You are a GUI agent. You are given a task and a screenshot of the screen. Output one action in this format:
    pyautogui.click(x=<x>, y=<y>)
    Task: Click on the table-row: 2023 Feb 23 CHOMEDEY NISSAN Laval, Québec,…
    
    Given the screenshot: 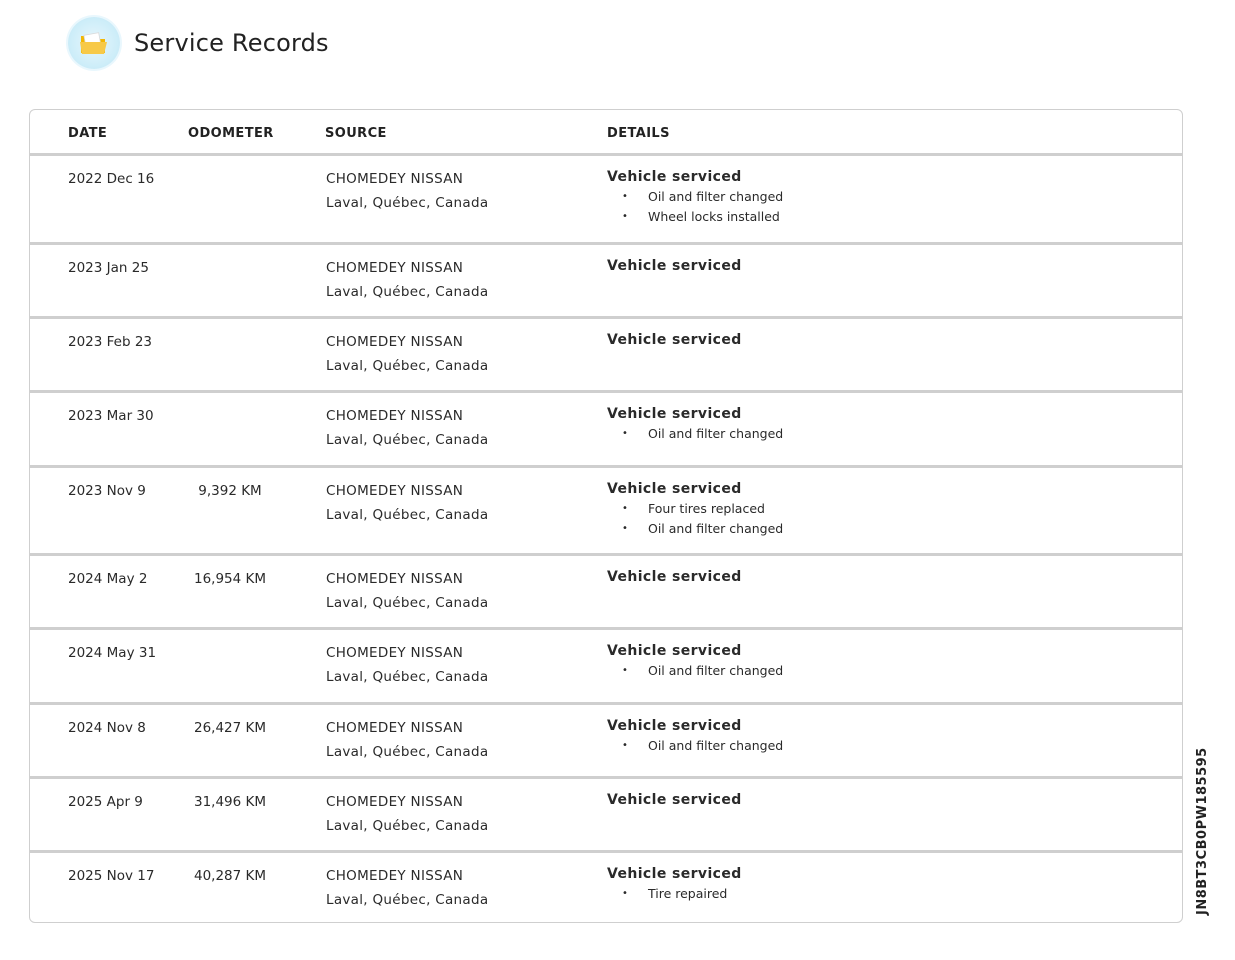 What is the action you would take?
    pyautogui.click(x=606, y=356)
    